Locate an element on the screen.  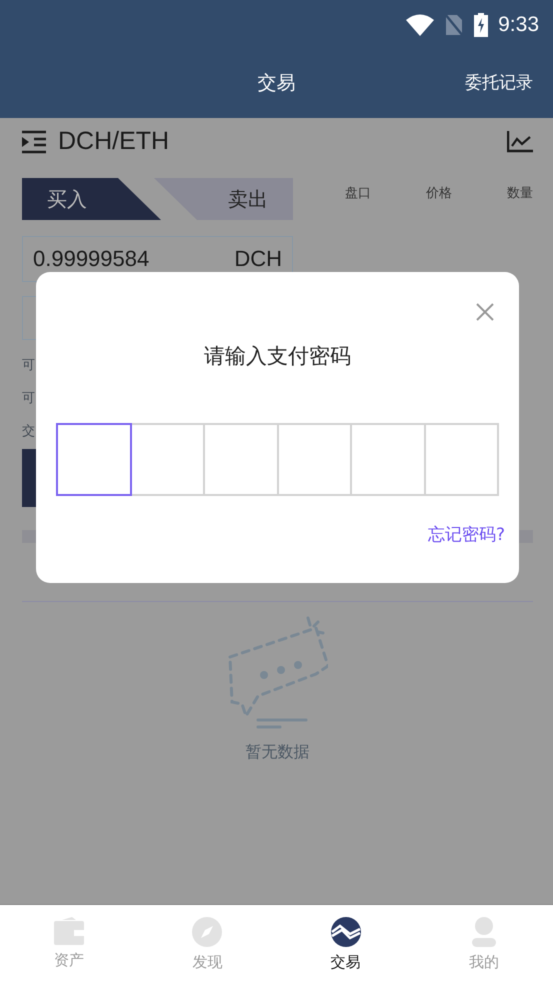
battery-icon is located at coordinates (481, 25).